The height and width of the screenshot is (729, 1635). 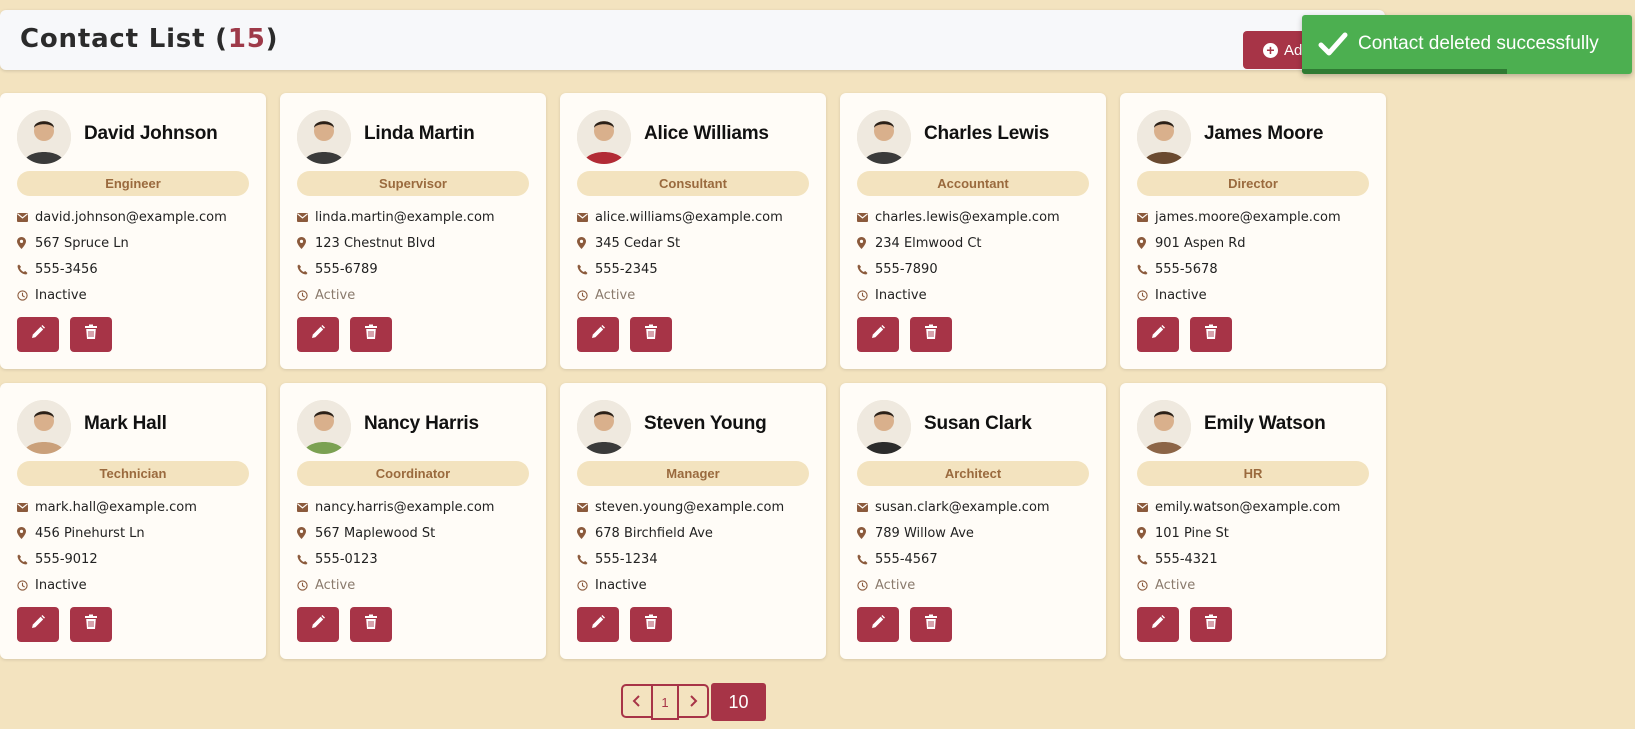 What do you see at coordinates (973, 183) in the screenshot?
I see `role-badge: Accountant` at bounding box center [973, 183].